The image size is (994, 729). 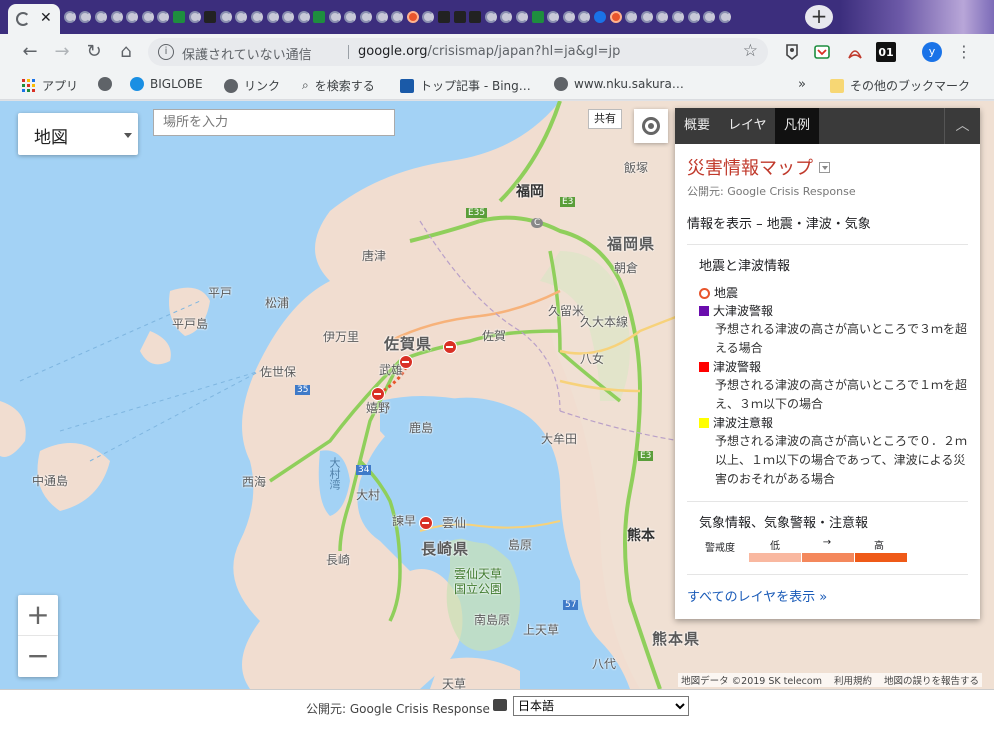 I want to click on bookmark-other-folder: その他のブックマーク, so click(x=900, y=85).